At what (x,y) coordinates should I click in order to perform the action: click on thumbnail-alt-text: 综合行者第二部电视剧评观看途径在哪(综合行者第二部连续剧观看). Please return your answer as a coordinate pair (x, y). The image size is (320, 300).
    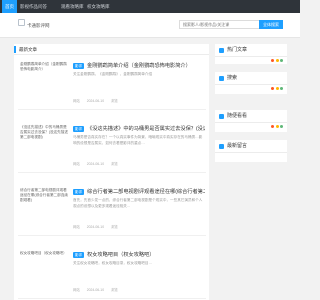
    Looking at the image, I should click on (44, 195).